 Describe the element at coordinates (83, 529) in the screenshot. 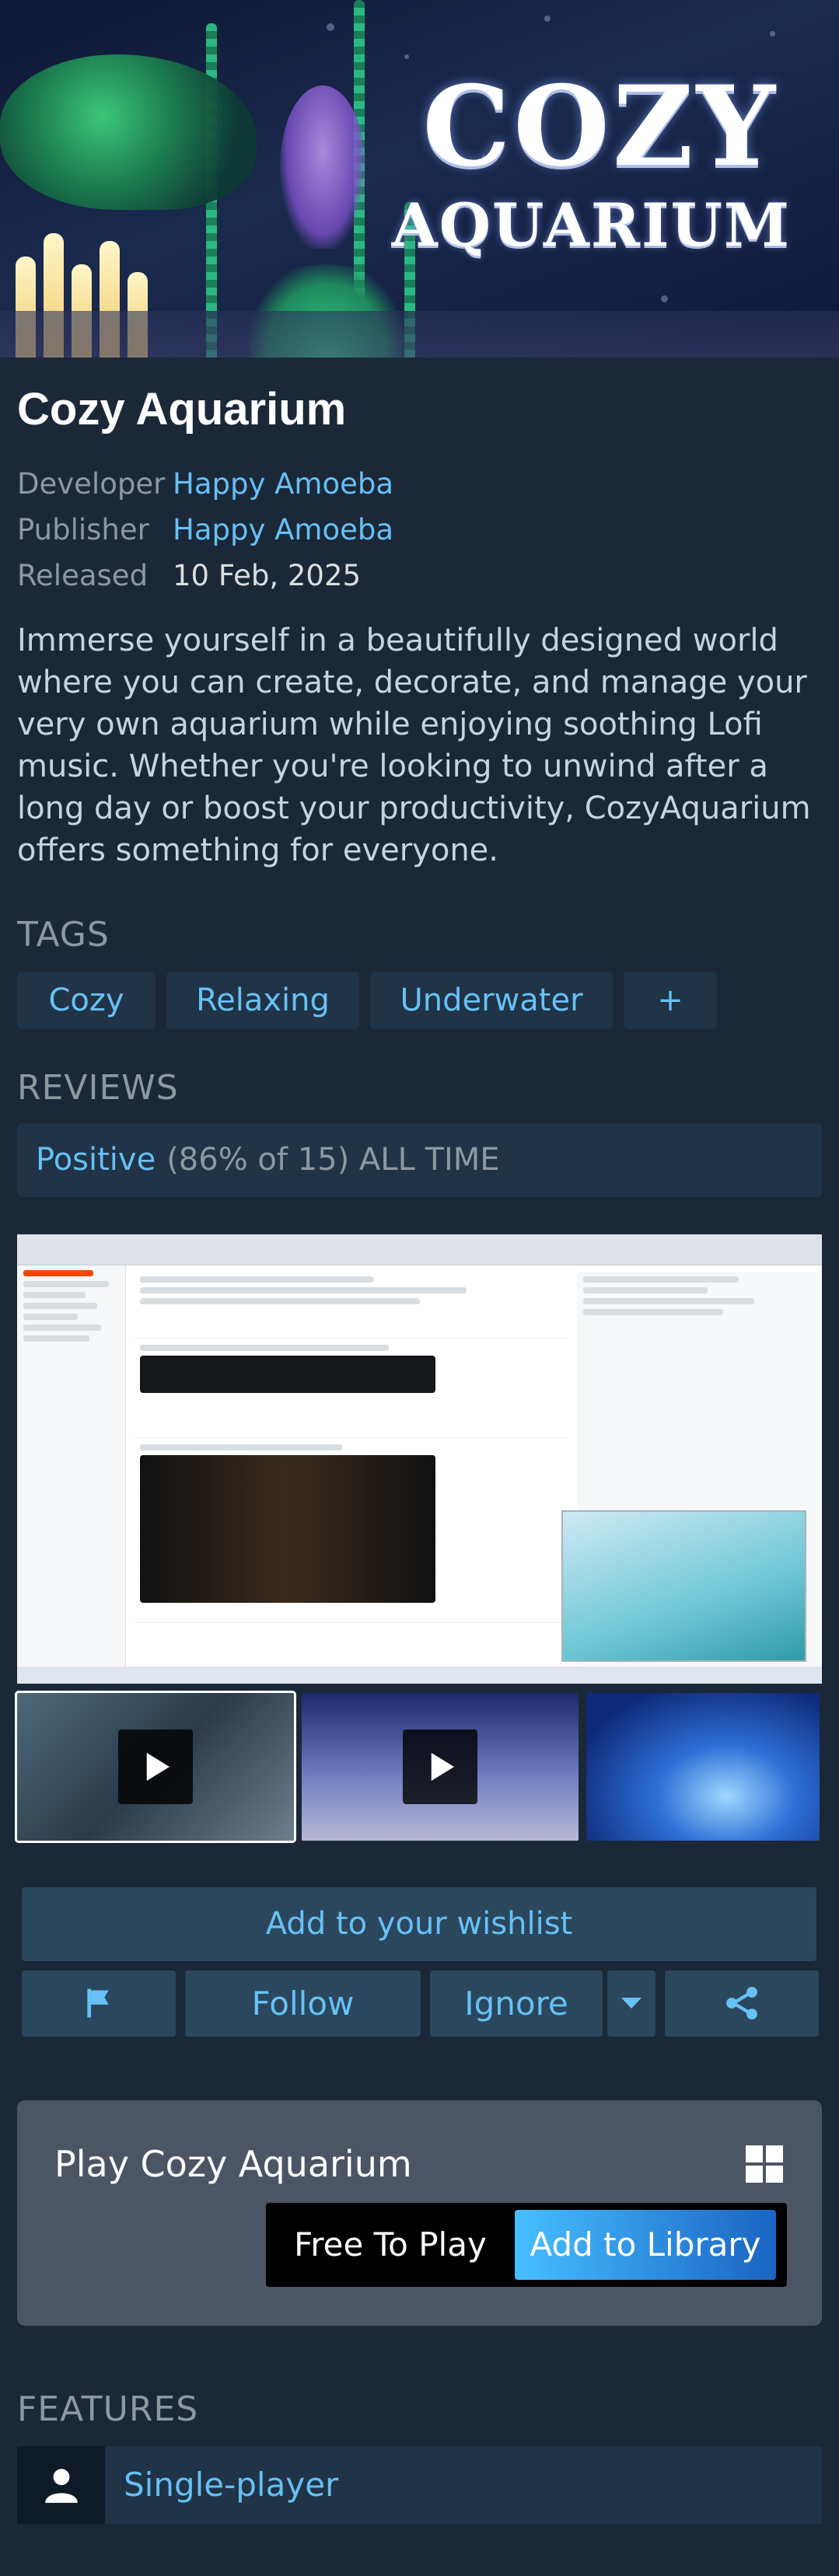

I see `publisher-label: Publisher` at that location.